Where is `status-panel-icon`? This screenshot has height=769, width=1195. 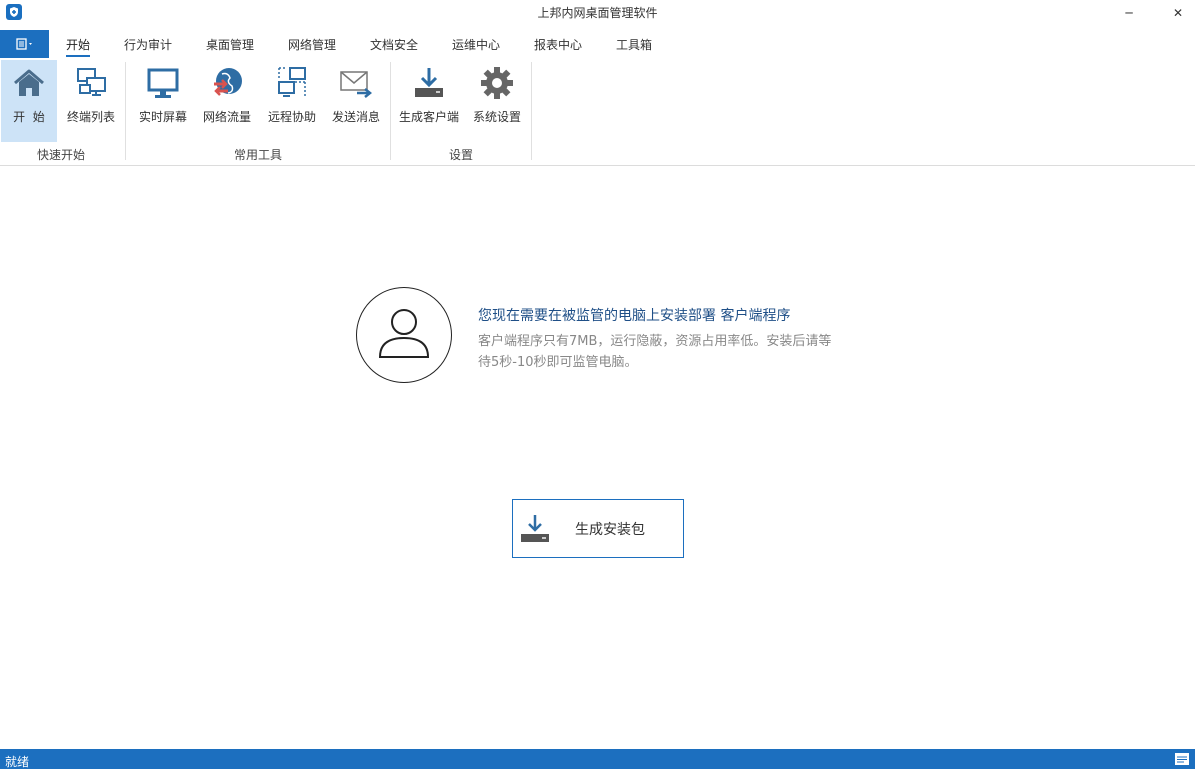
status-panel-icon is located at coordinates (1182, 760).